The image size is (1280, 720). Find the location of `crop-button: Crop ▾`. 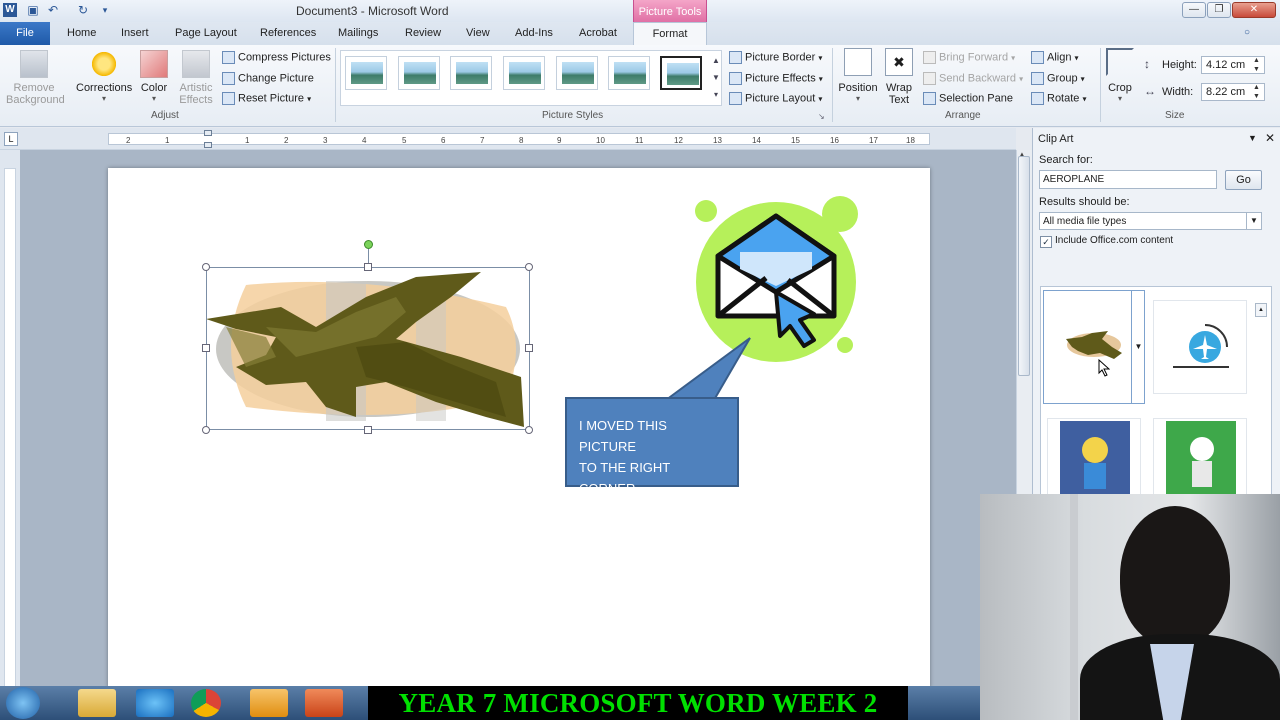

crop-button: Crop ▾ is located at coordinates (1120, 79).